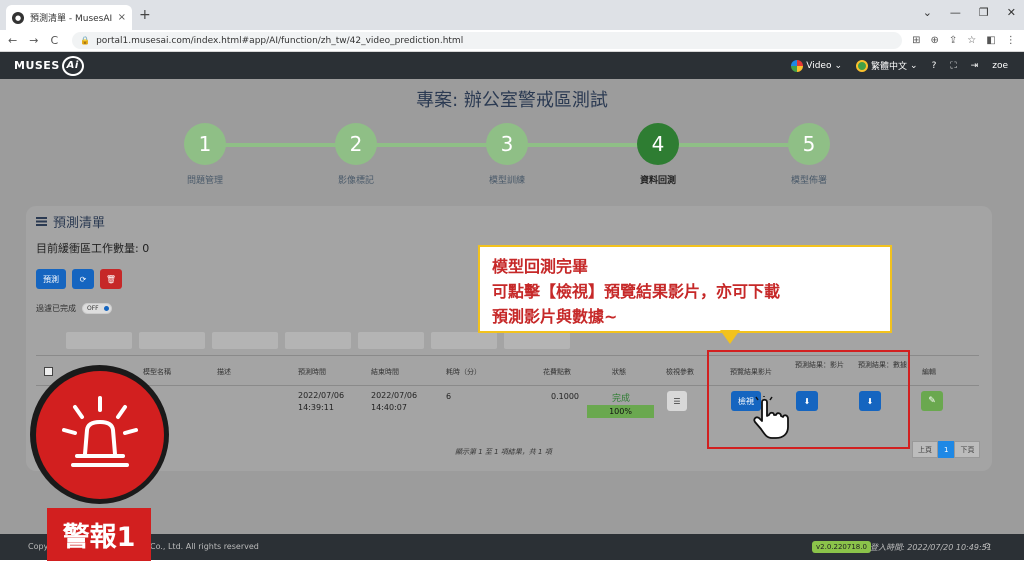 The width and height of the screenshot is (1024, 576). Describe the element at coordinates (887, 65) in the screenshot. I see `language-menu: 繁體中文 ⌄` at that location.